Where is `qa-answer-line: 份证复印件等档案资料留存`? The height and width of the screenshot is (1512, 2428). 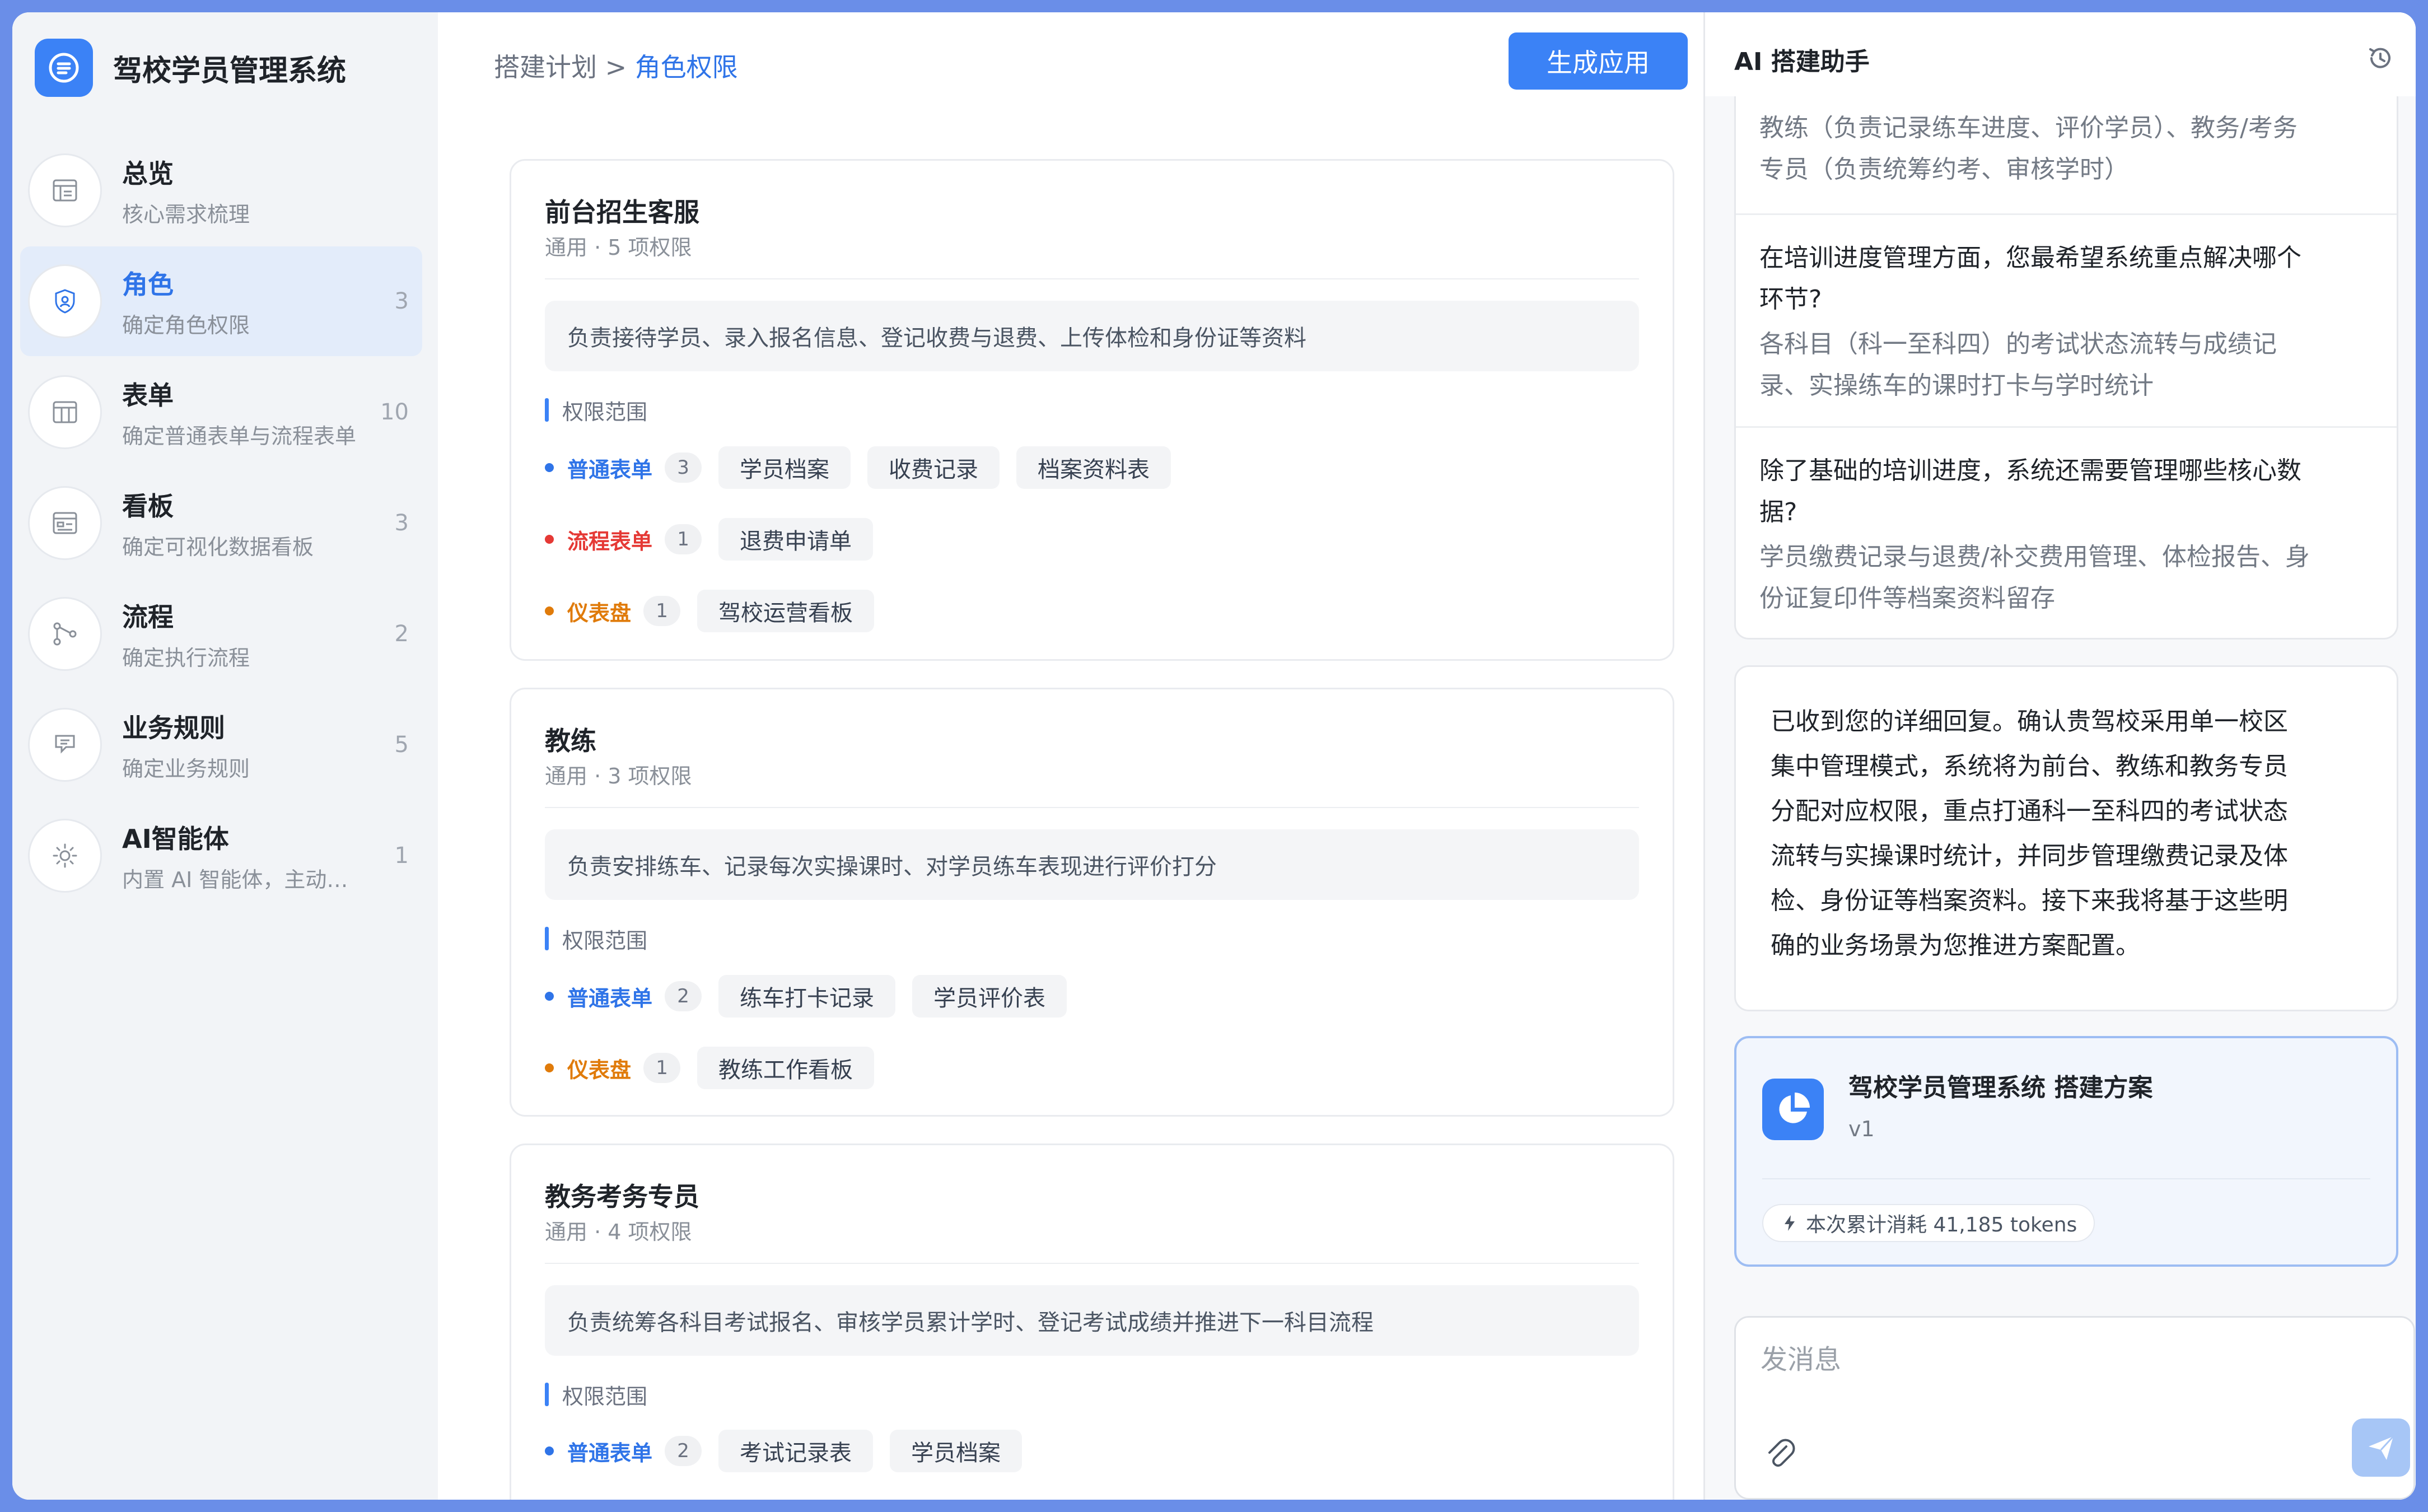 qa-answer-line: 份证复印件等档案资料留存 is located at coordinates (1907, 599).